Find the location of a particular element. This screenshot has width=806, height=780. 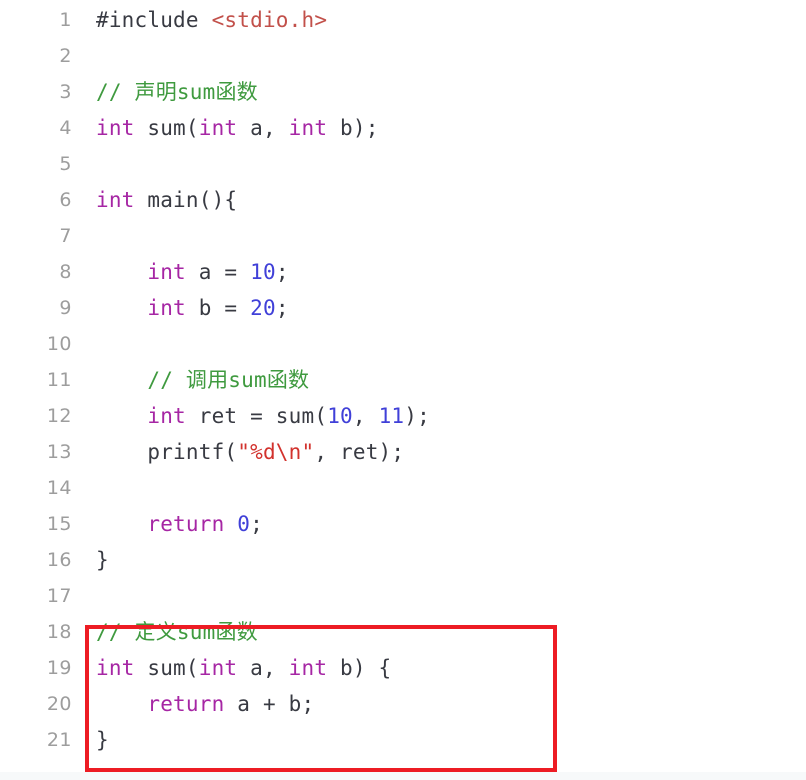

line-content: int b = 20; is located at coordinates (439, 308).